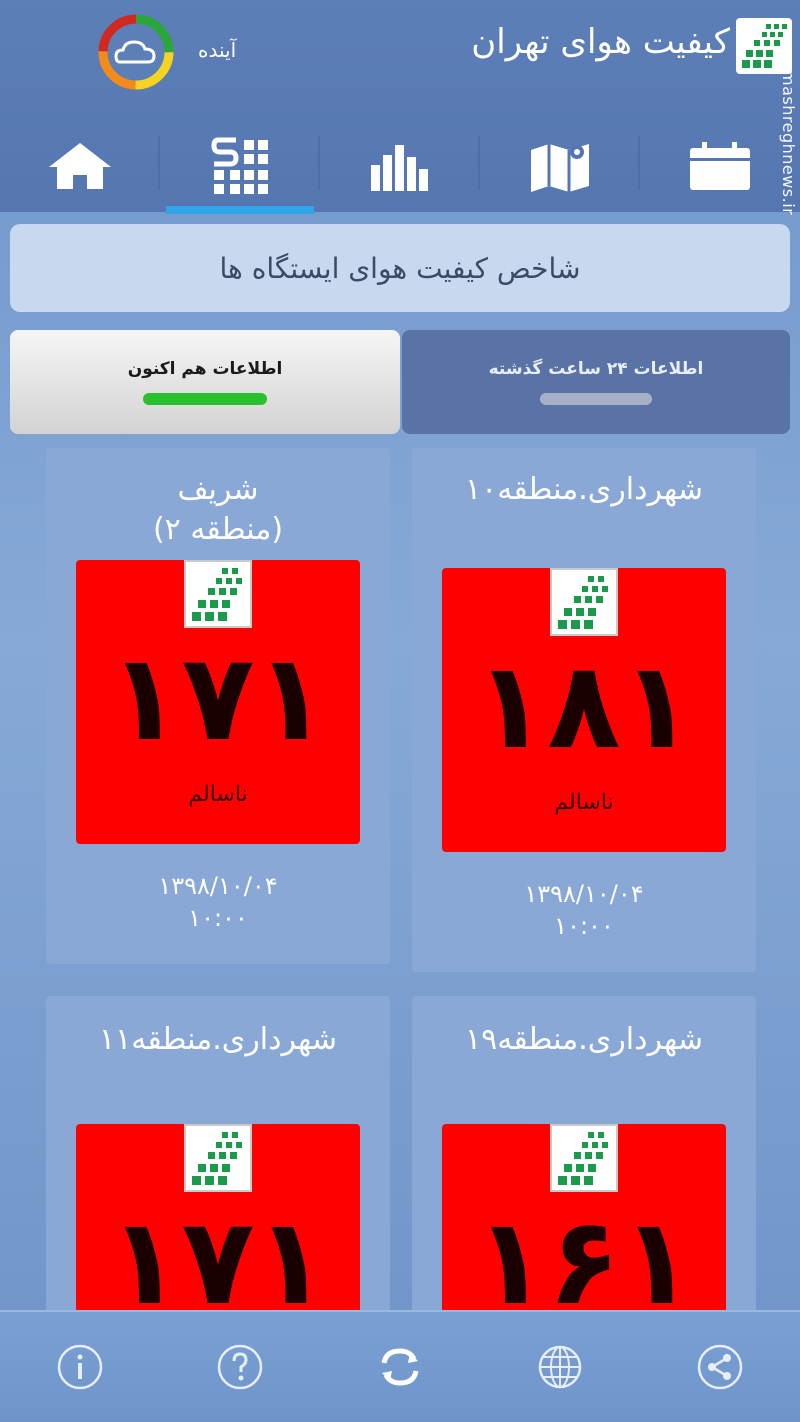 The width and height of the screenshot is (800, 1422). Describe the element at coordinates (584, 1039) in the screenshot. I see `station-name: شهرداری.منطقه۱۹` at that location.